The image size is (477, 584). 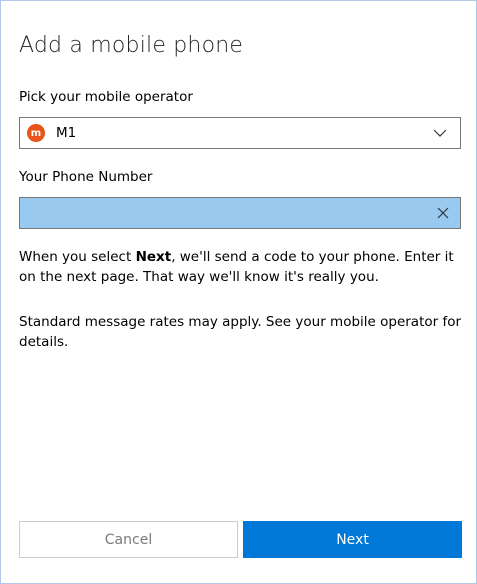 What do you see at coordinates (106, 97) in the screenshot?
I see `operator-label: Pick your mobile operator` at bounding box center [106, 97].